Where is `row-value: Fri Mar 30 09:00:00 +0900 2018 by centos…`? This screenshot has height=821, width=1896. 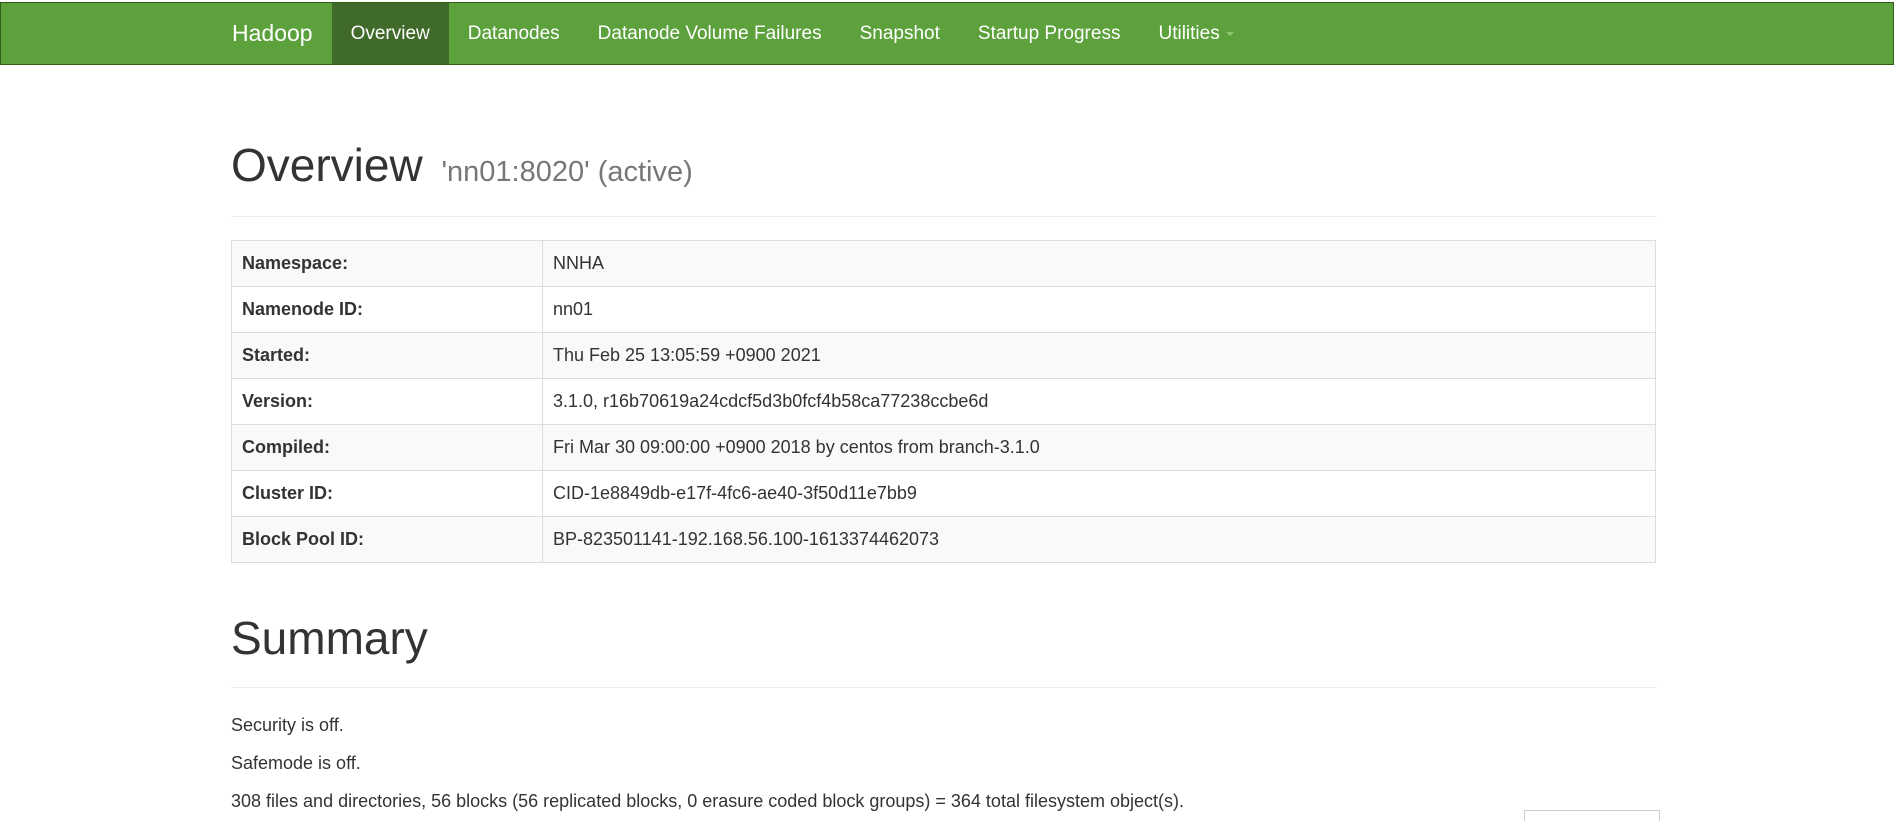
row-value: Fri Mar 30 09:00:00 +0900 2018 by centos… is located at coordinates (1099, 447).